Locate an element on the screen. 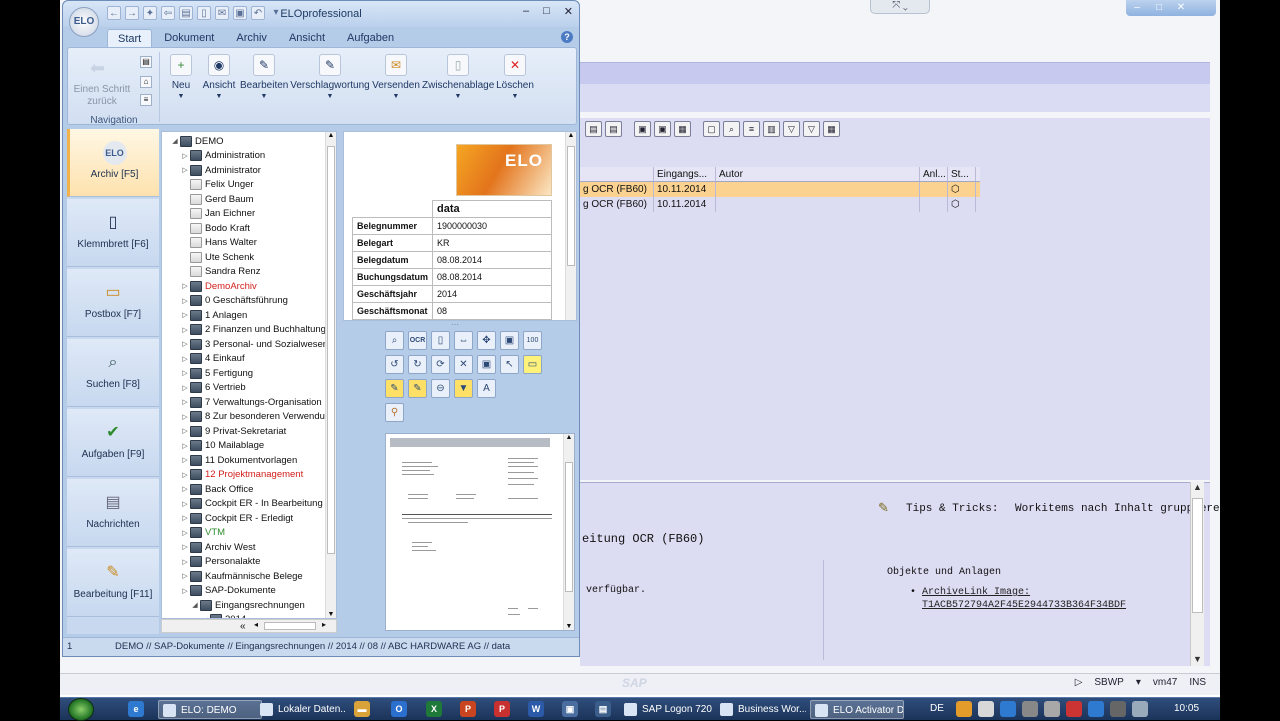 The width and height of the screenshot is (1280, 721). sap-tool-4-icon: ▣ is located at coordinates (662, 129).